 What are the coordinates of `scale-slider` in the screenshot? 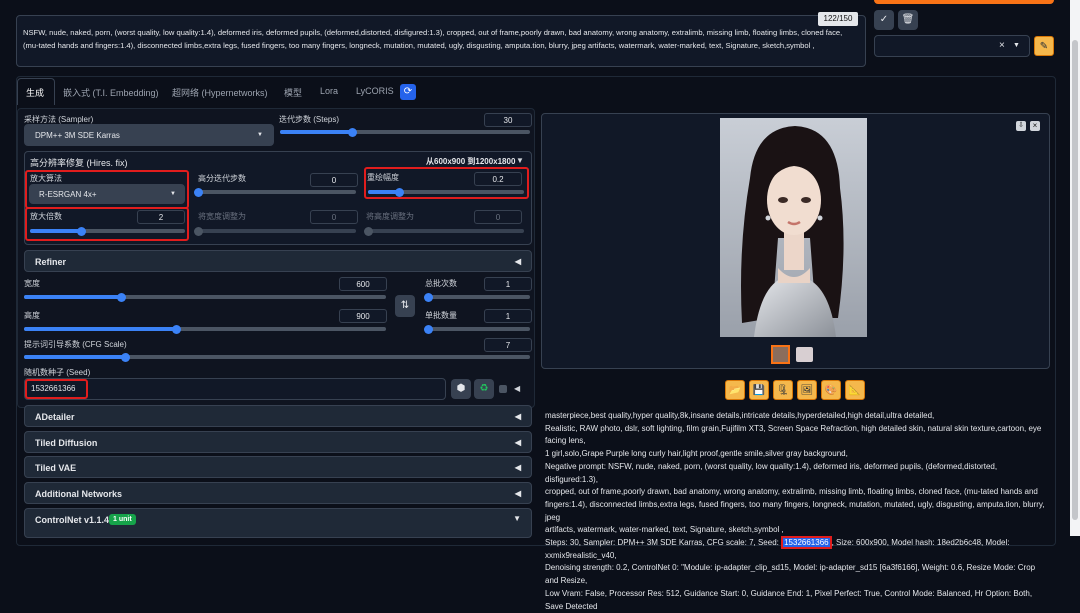 It's located at (107, 231).